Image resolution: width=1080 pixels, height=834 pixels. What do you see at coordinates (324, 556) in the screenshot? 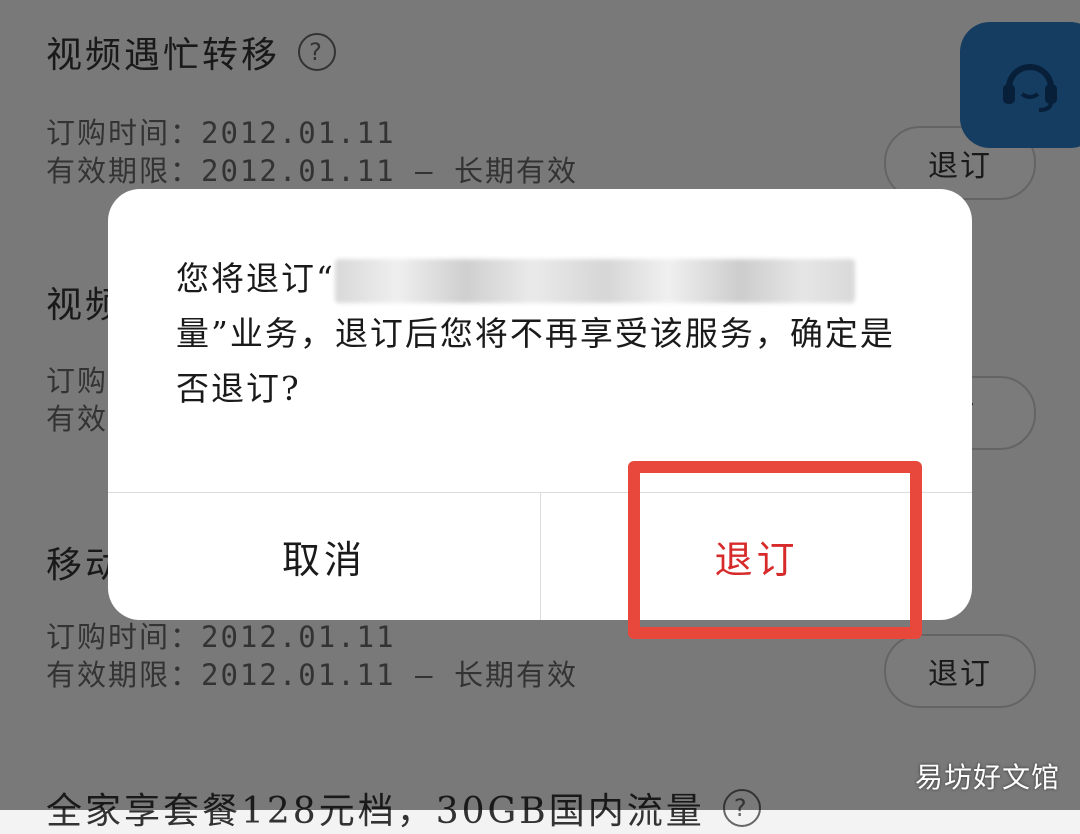
I see `dialog-cancel-button: 取消` at bounding box center [324, 556].